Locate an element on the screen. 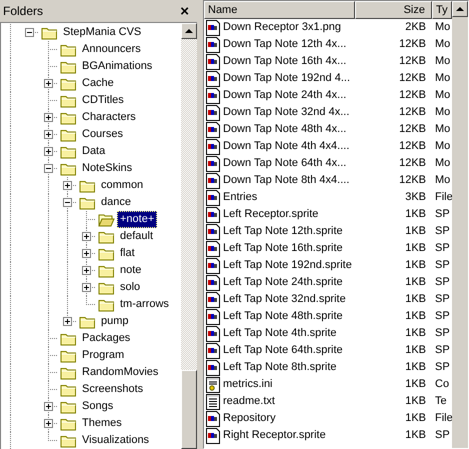 This screenshot has height=449, width=469. folder-item: Packages is located at coordinates (106, 338).